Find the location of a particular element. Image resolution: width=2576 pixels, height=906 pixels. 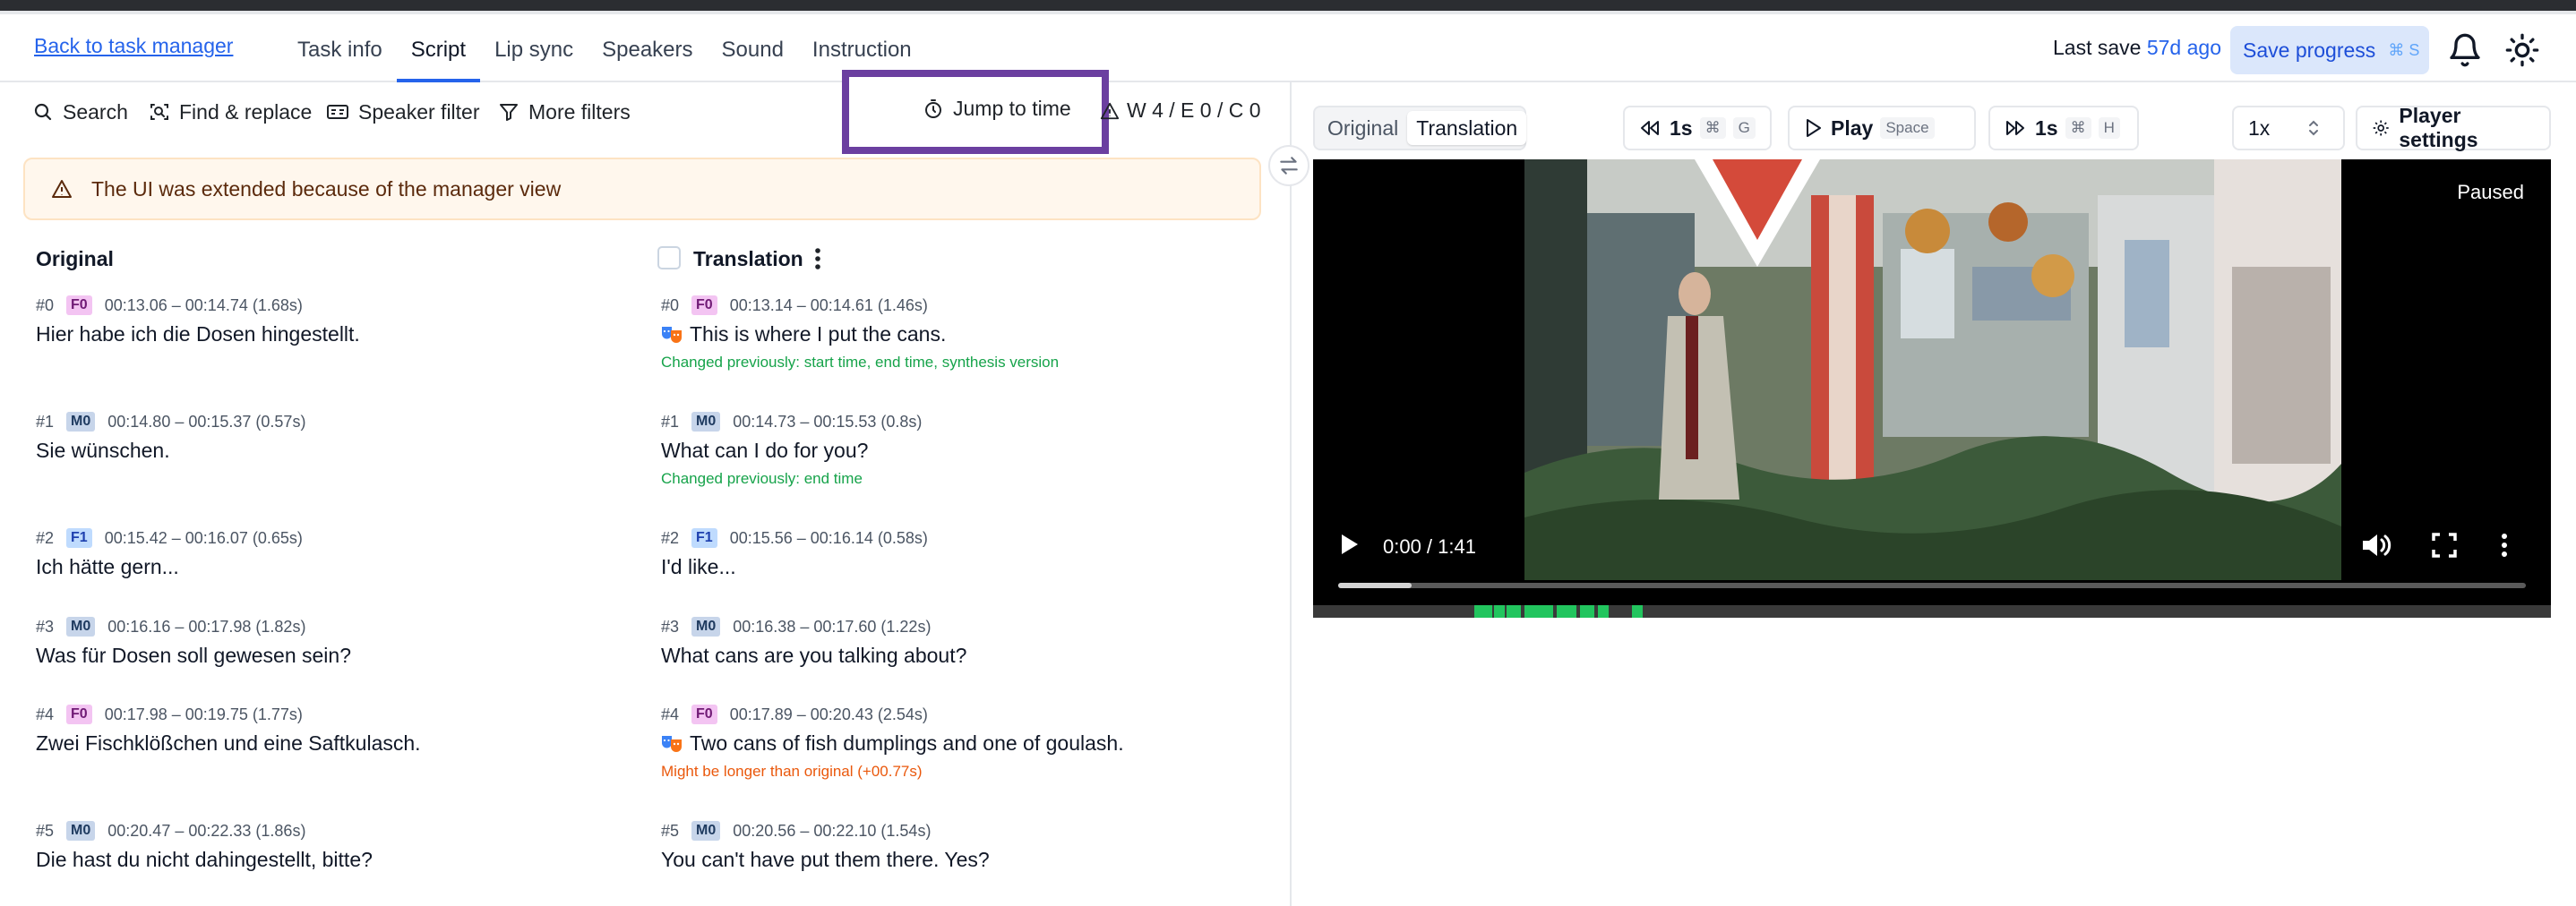

sun-icon is located at coordinates (2522, 50).